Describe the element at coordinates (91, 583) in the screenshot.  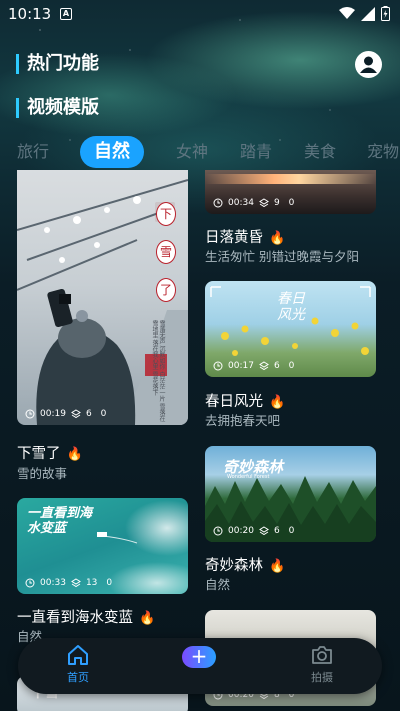
I see `card-layers: 13` at that location.